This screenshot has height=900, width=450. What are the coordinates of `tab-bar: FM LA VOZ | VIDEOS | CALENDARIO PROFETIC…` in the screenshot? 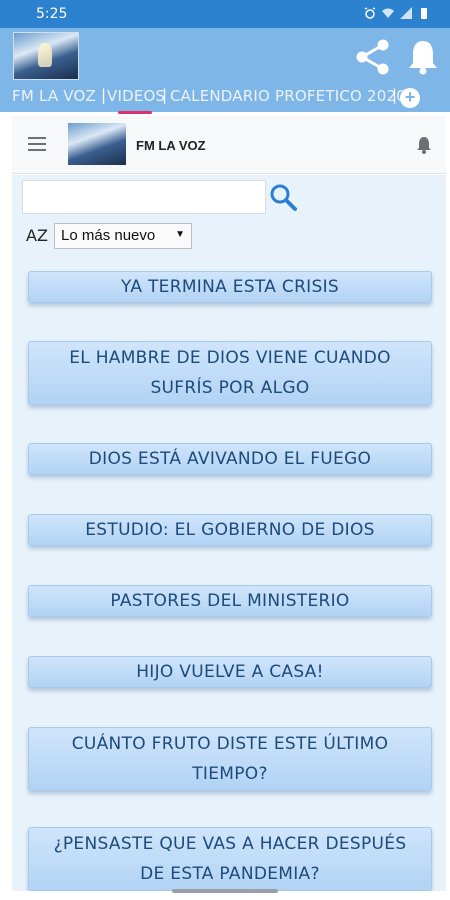 It's located at (225, 97).